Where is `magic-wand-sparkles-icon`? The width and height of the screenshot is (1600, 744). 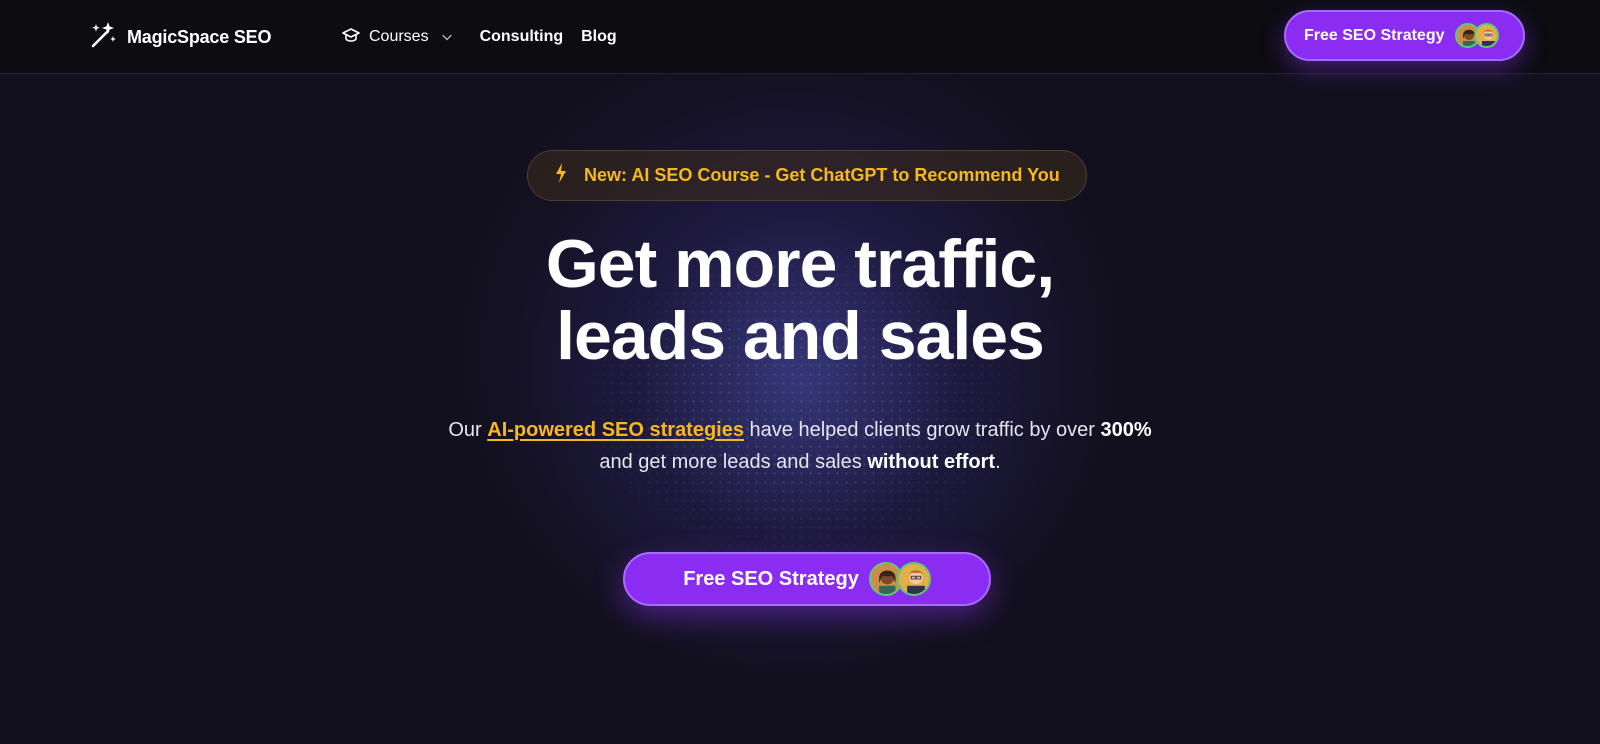 magic-wand-sparkles-icon is located at coordinates (103, 37).